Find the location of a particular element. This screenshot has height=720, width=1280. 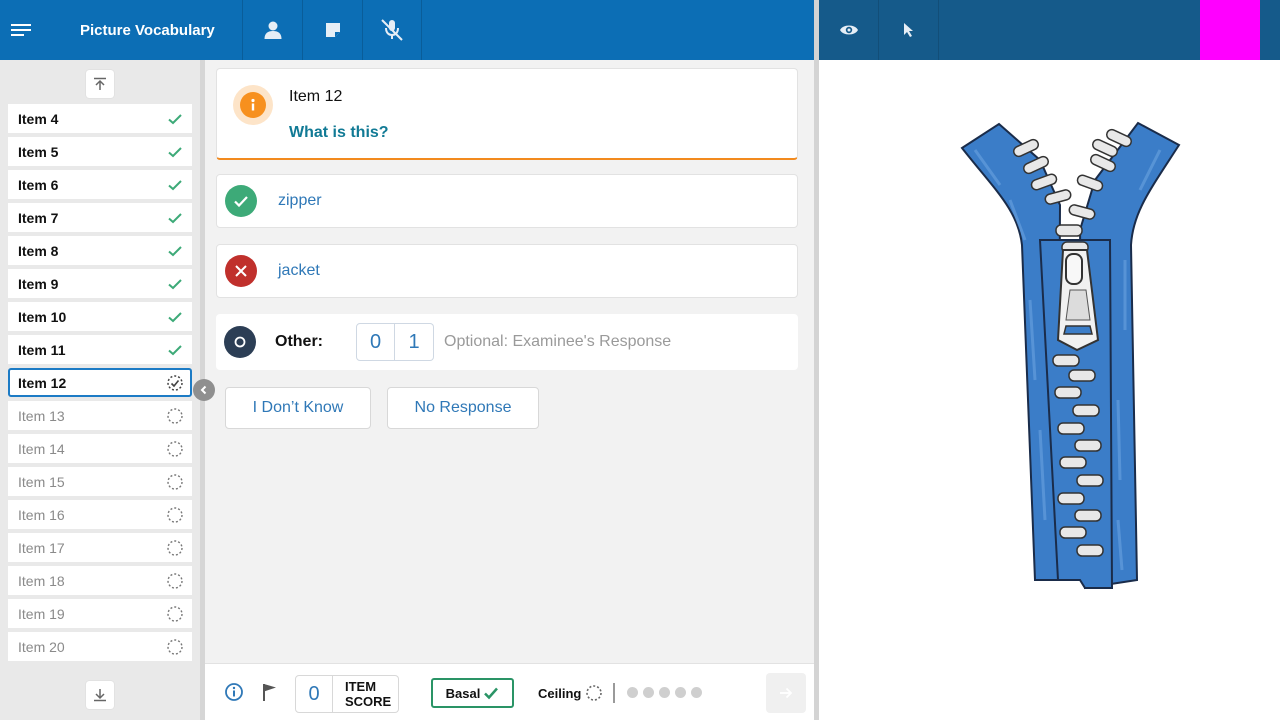

no-response-button: No Response is located at coordinates (463, 408).